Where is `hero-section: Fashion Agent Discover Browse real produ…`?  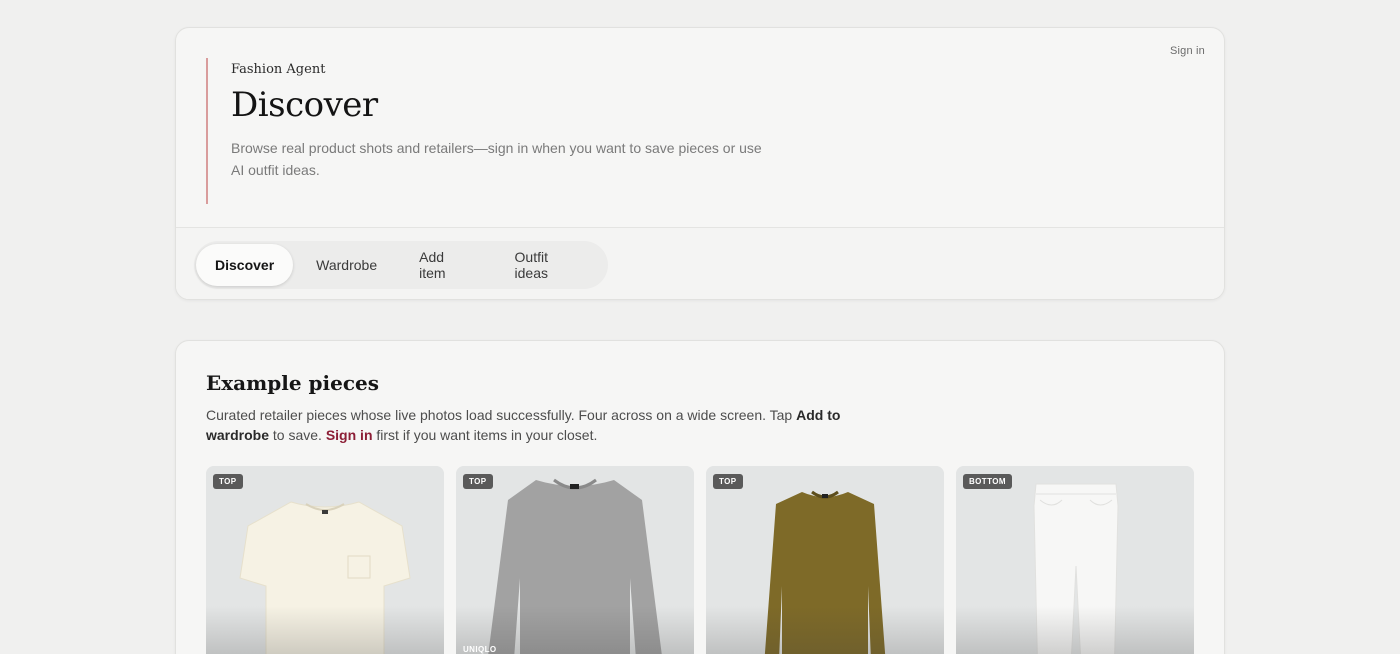 hero-section: Fashion Agent Discover Browse real produ… is located at coordinates (556, 131).